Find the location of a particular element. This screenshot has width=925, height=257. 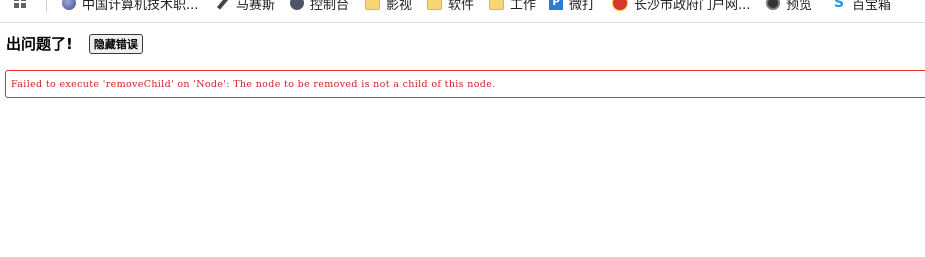

bookmark-item: 控制台 is located at coordinates (319, 6).